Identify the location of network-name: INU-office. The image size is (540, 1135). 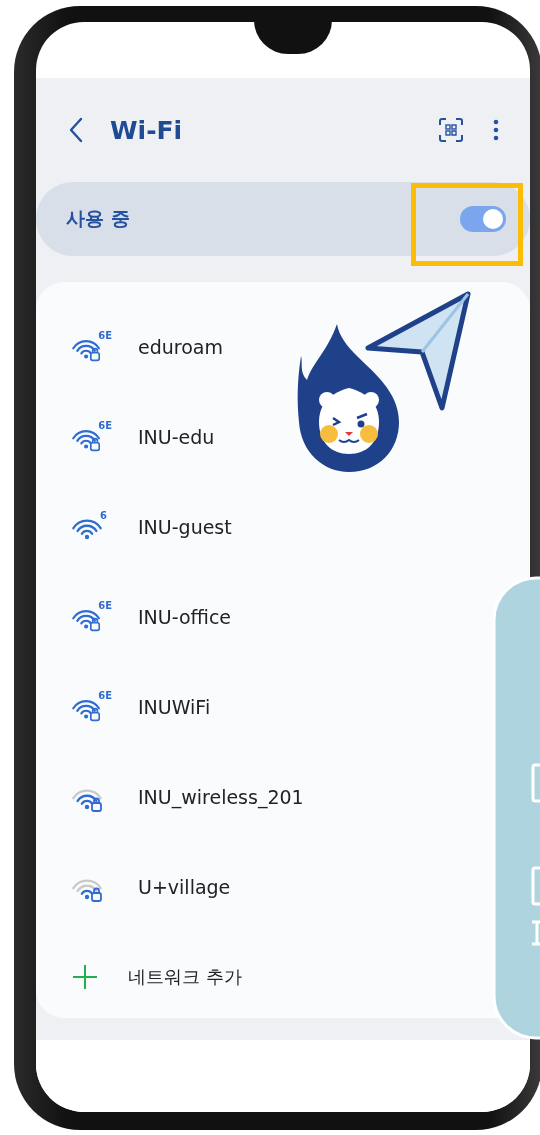
(185, 617).